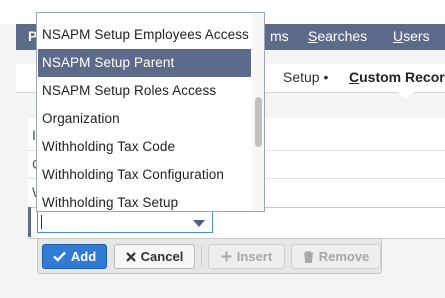 This screenshot has width=445, height=298. I want to click on add-button: Add, so click(74, 256).